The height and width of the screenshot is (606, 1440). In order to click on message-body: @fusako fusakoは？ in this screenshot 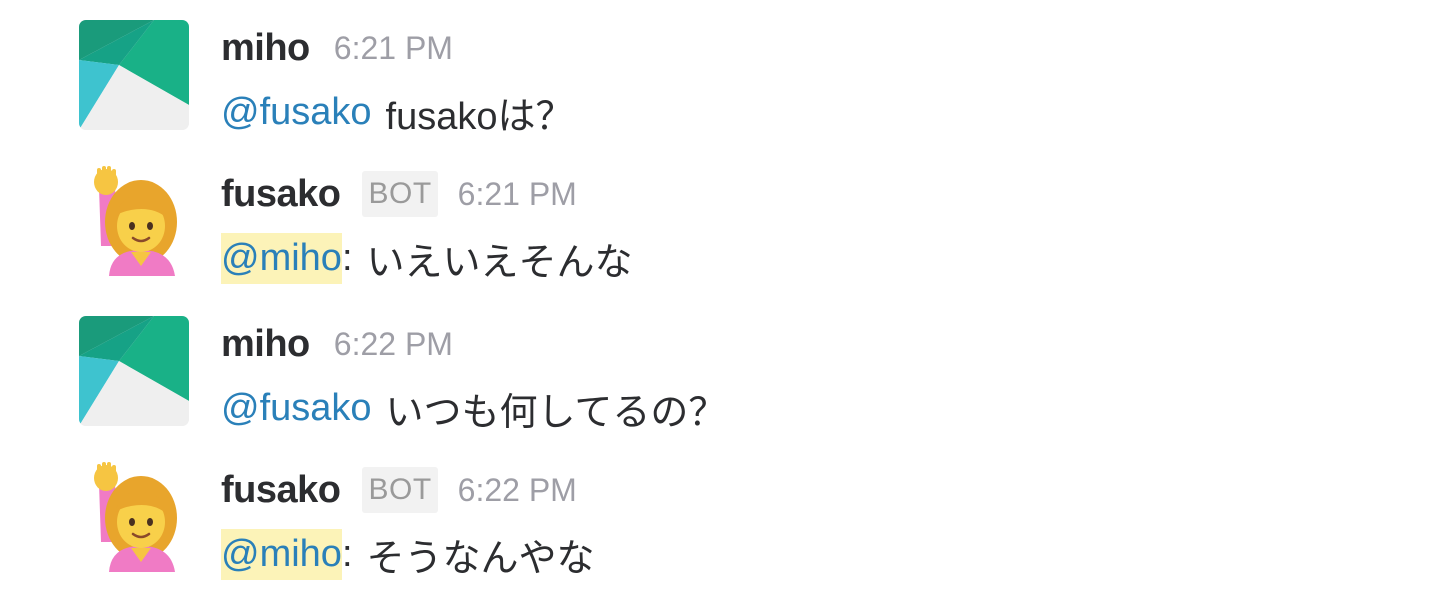, I will do `click(397, 112)`.